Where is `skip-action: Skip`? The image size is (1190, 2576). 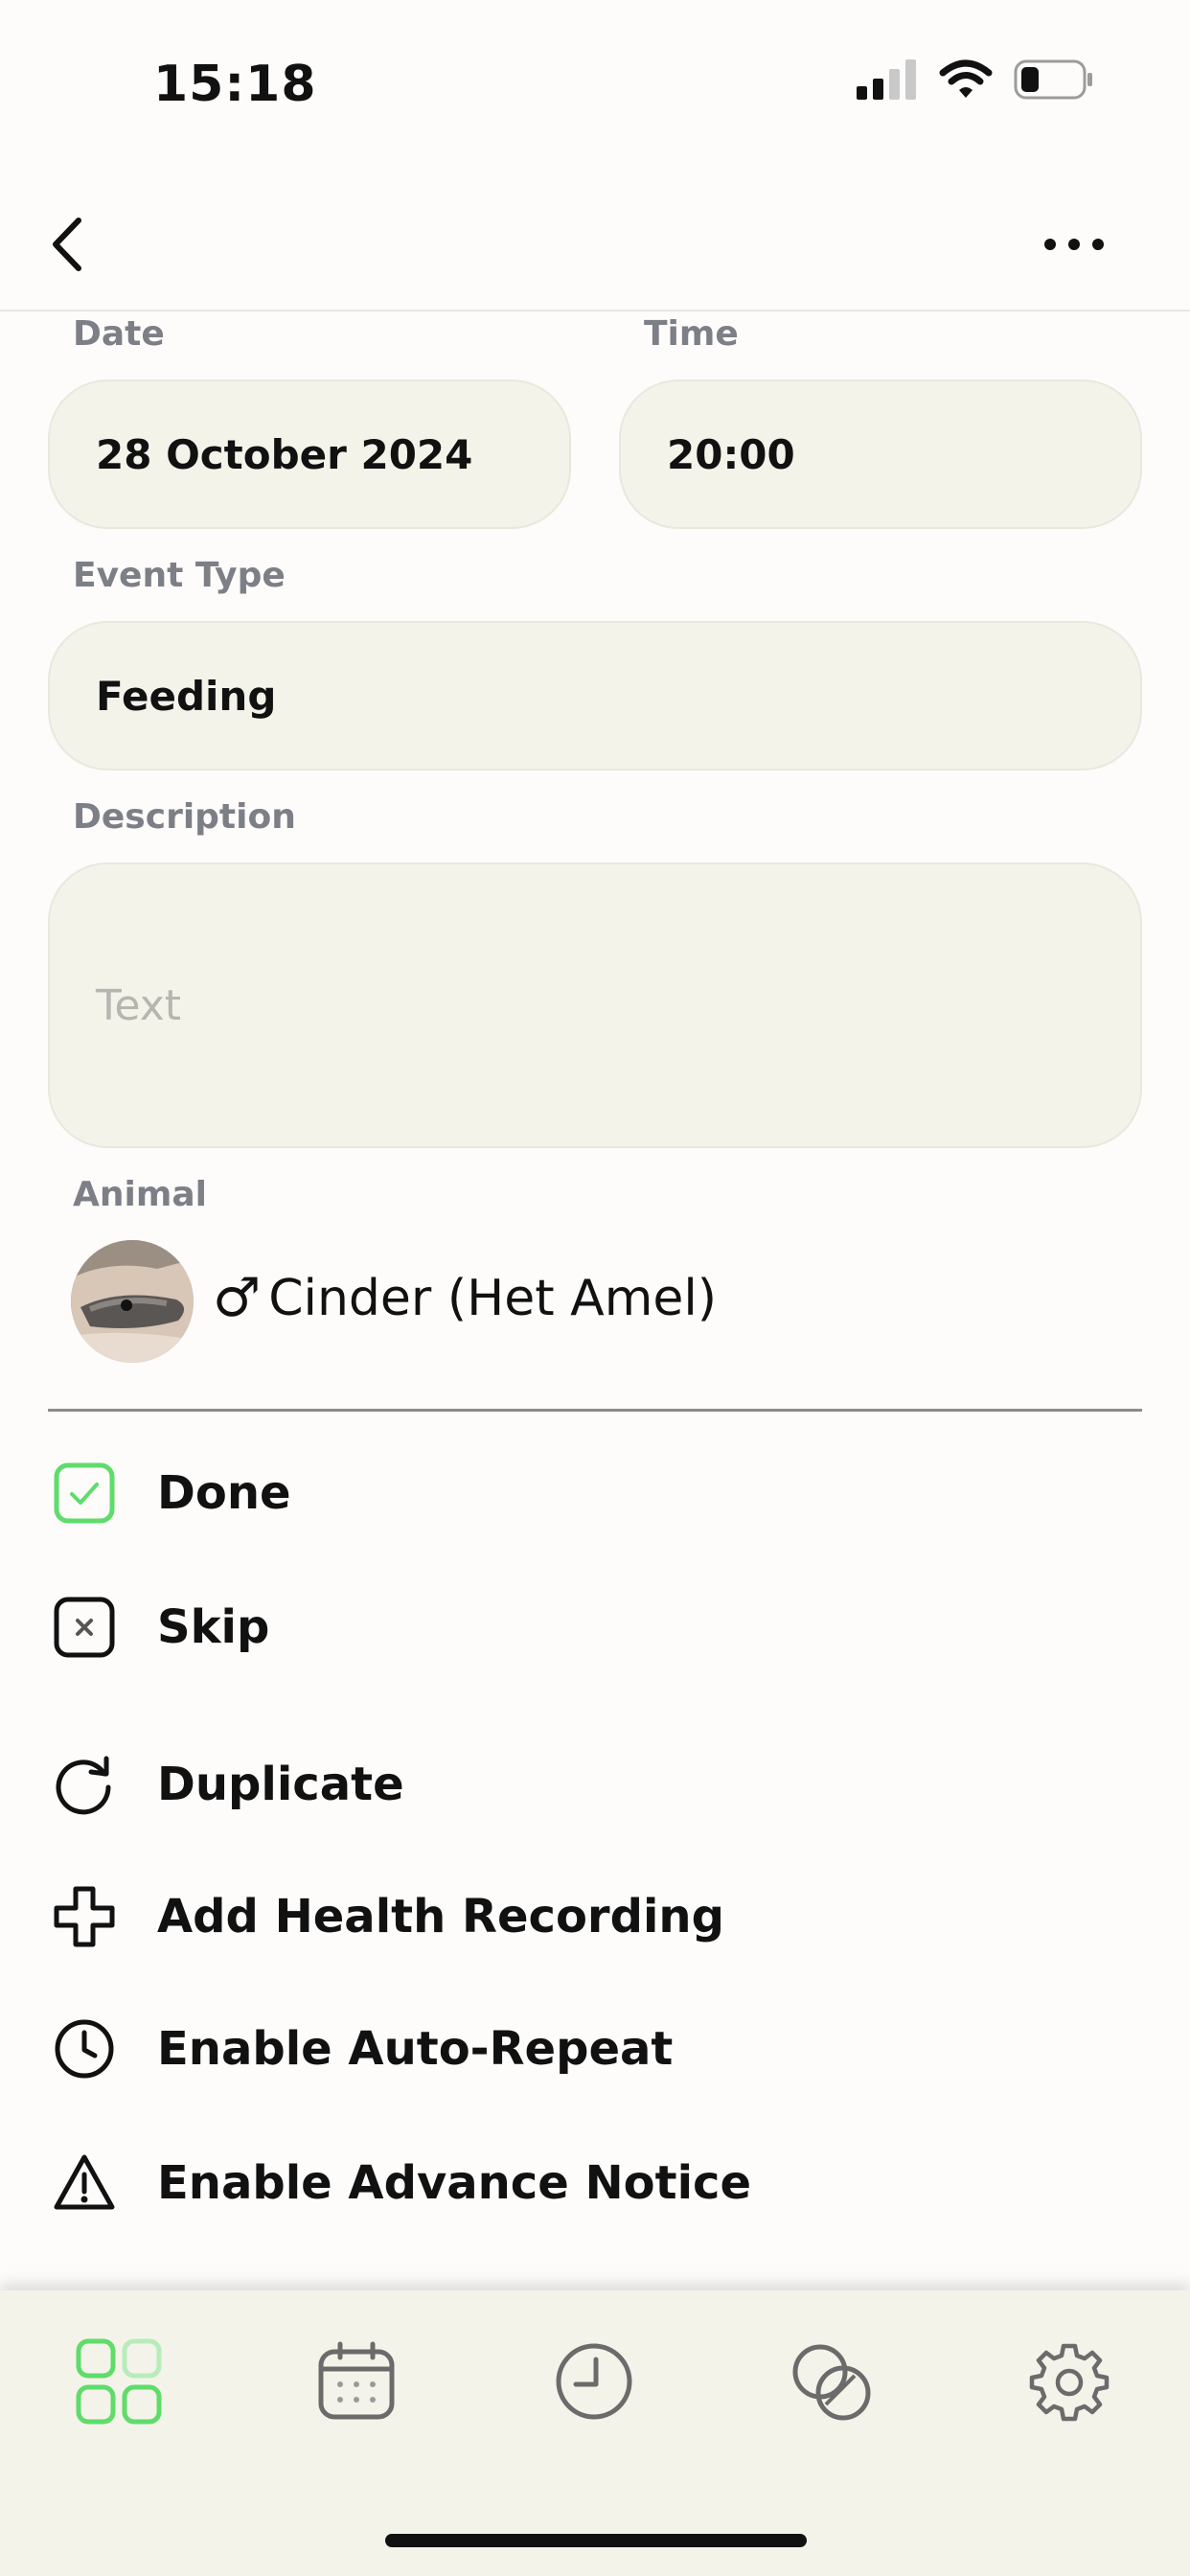 skip-action: Skip is located at coordinates (159, 1627).